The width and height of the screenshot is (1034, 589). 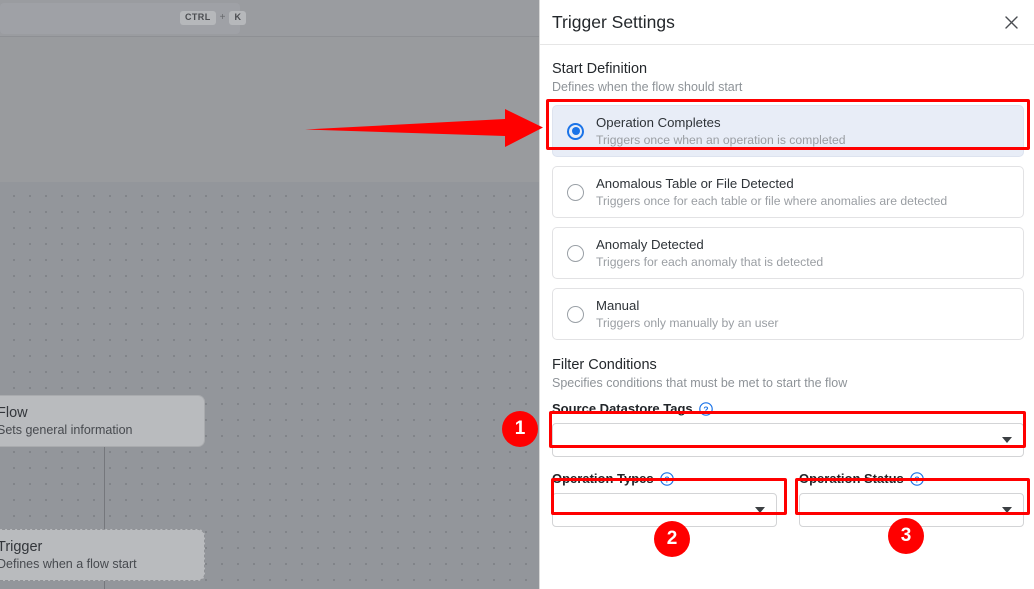 I want to click on operation-fields-row: Operation Types ? Operation Status ?, so click(x=788, y=499).